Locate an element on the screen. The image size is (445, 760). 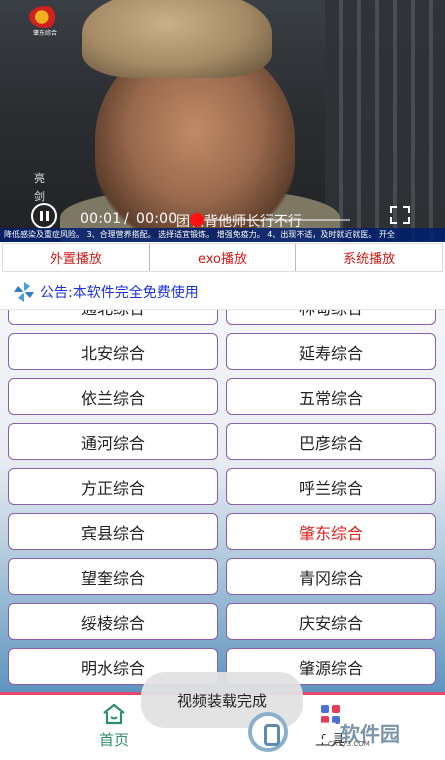
channel-button: 巴彦综合 is located at coordinates (331, 441).